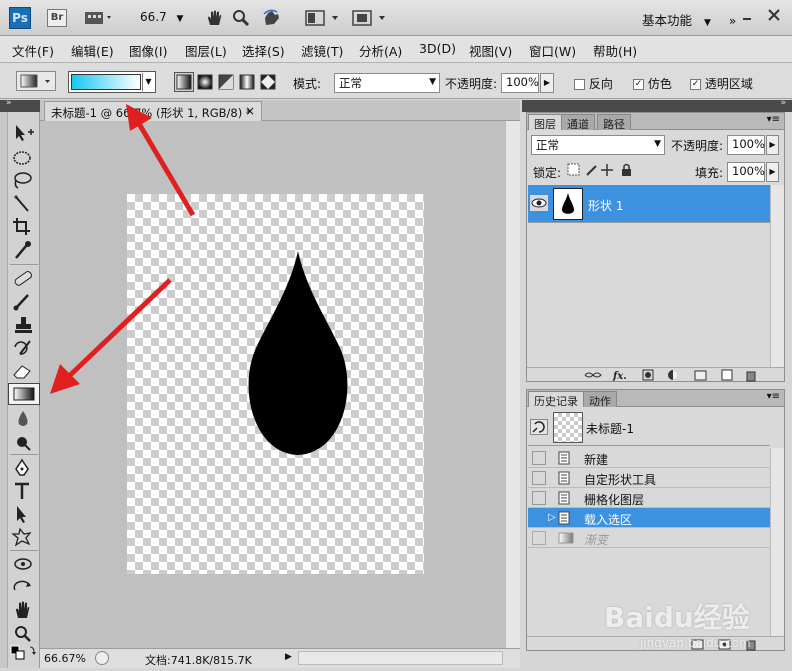  What do you see at coordinates (552, 517) in the screenshot?
I see `history-state-slider-icon: ▷` at bounding box center [552, 517].